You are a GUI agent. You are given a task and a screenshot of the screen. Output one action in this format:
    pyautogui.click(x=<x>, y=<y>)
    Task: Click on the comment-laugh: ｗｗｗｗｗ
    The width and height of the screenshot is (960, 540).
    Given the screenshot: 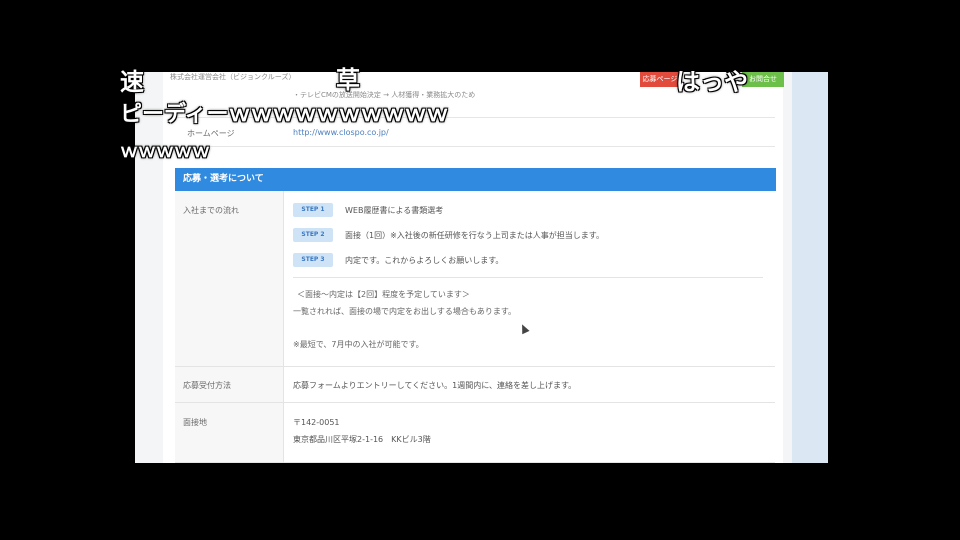 What is the action you would take?
    pyautogui.click(x=165, y=151)
    